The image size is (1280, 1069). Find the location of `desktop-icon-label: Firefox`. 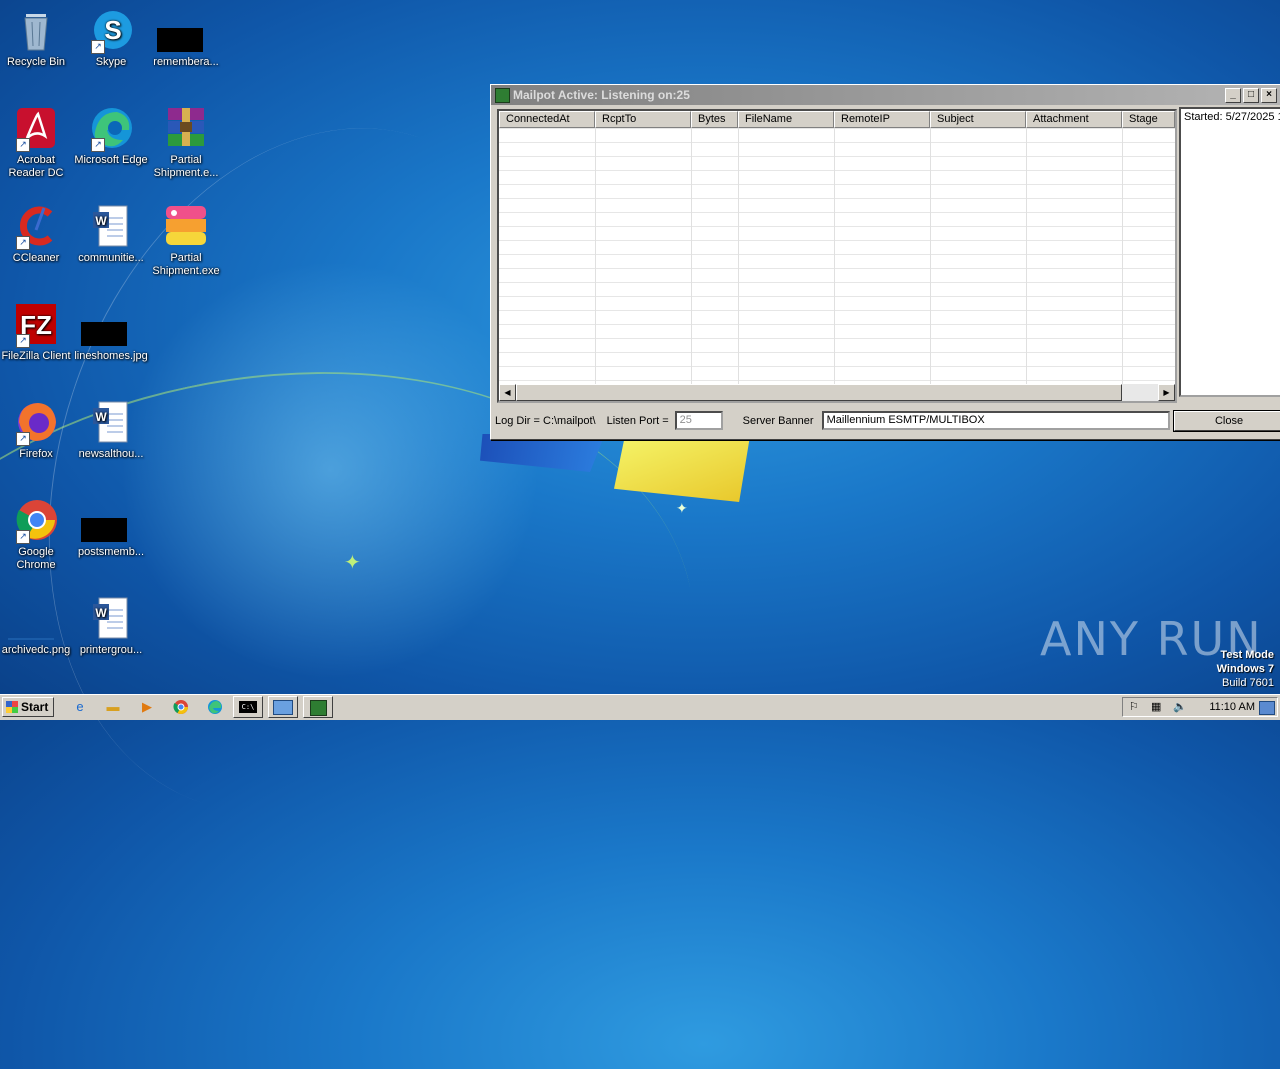

desktop-icon-label: Firefox is located at coordinates (36, 454).